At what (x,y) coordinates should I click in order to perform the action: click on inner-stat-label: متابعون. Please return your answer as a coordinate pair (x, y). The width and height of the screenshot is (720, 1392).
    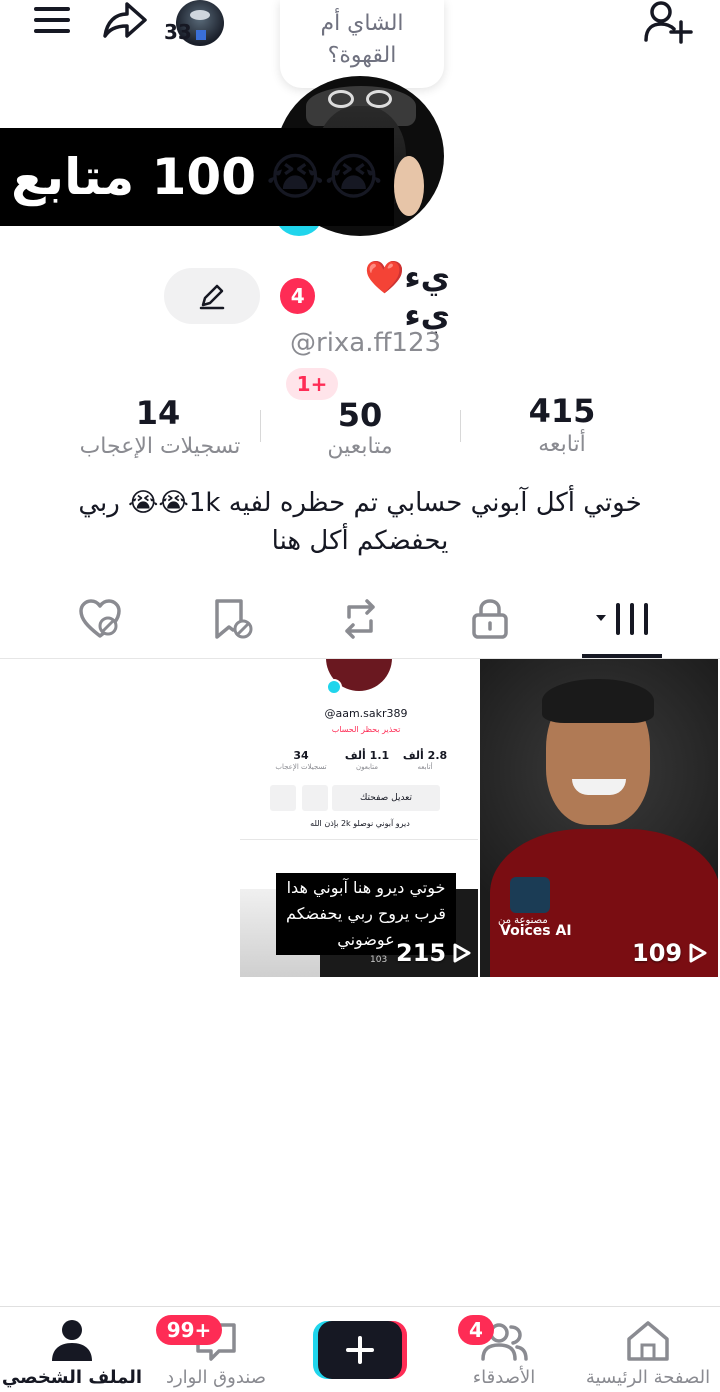
    Looking at the image, I should click on (367, 767).